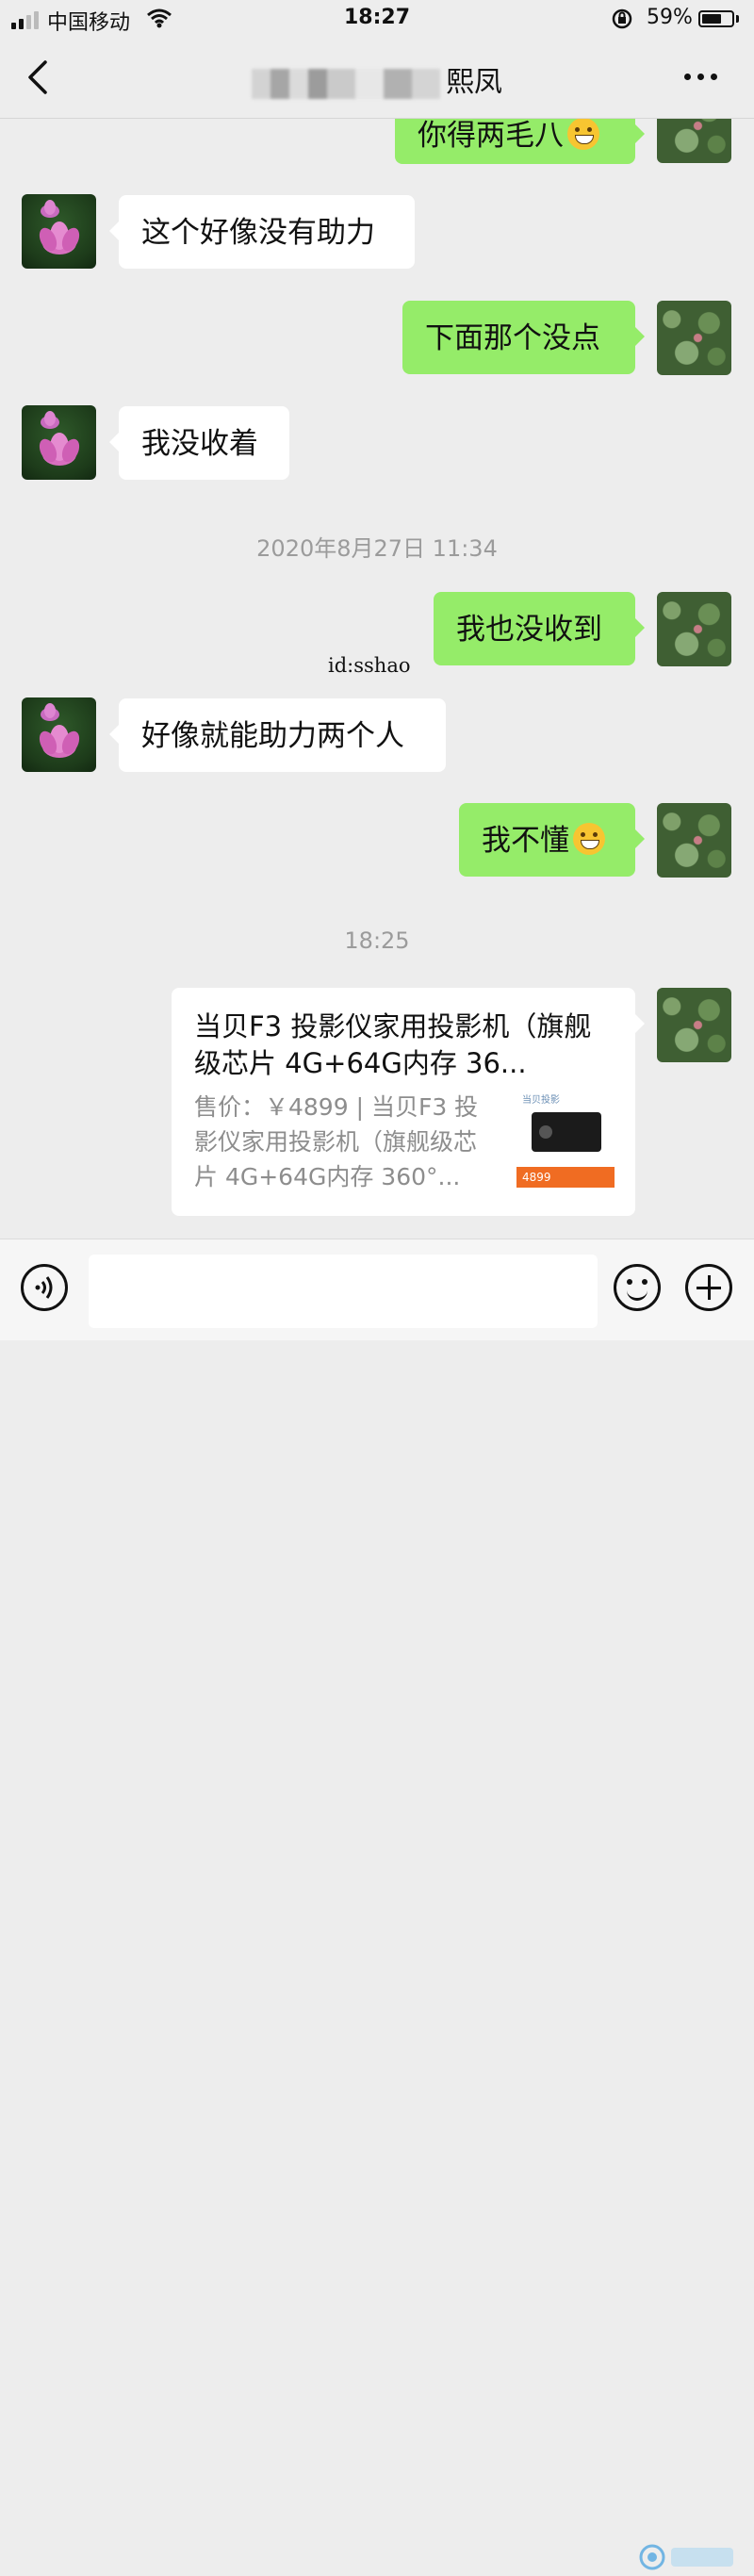 This screenshot has height=2576, width=754. What do you see at coordinates (708, 1287) in the screenshot?
I see `plus-icon` at bounding box center [708, 1287].